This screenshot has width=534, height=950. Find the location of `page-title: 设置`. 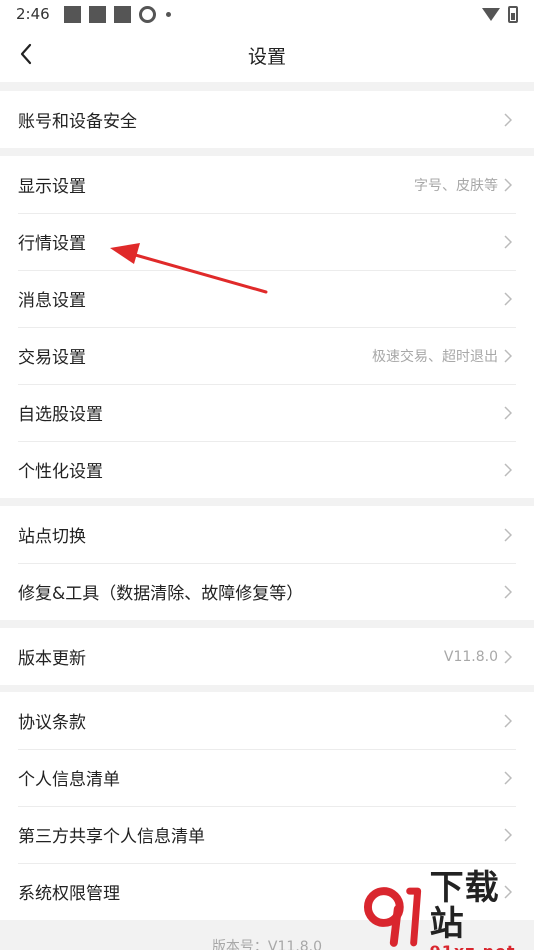

page-title: 设置 is located at coordinates (266, 56).